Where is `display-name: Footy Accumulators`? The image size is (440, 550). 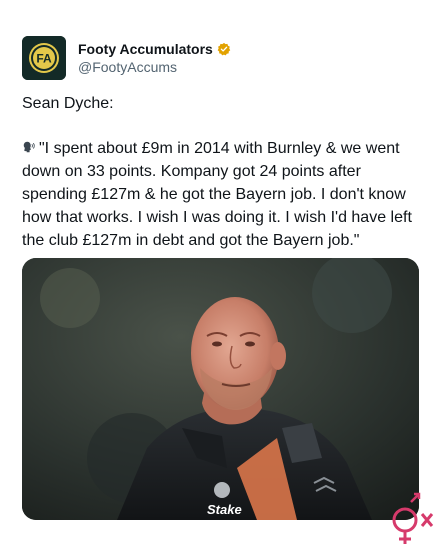 display-name: Footy Accumulators is located at coordinates (145, 49).